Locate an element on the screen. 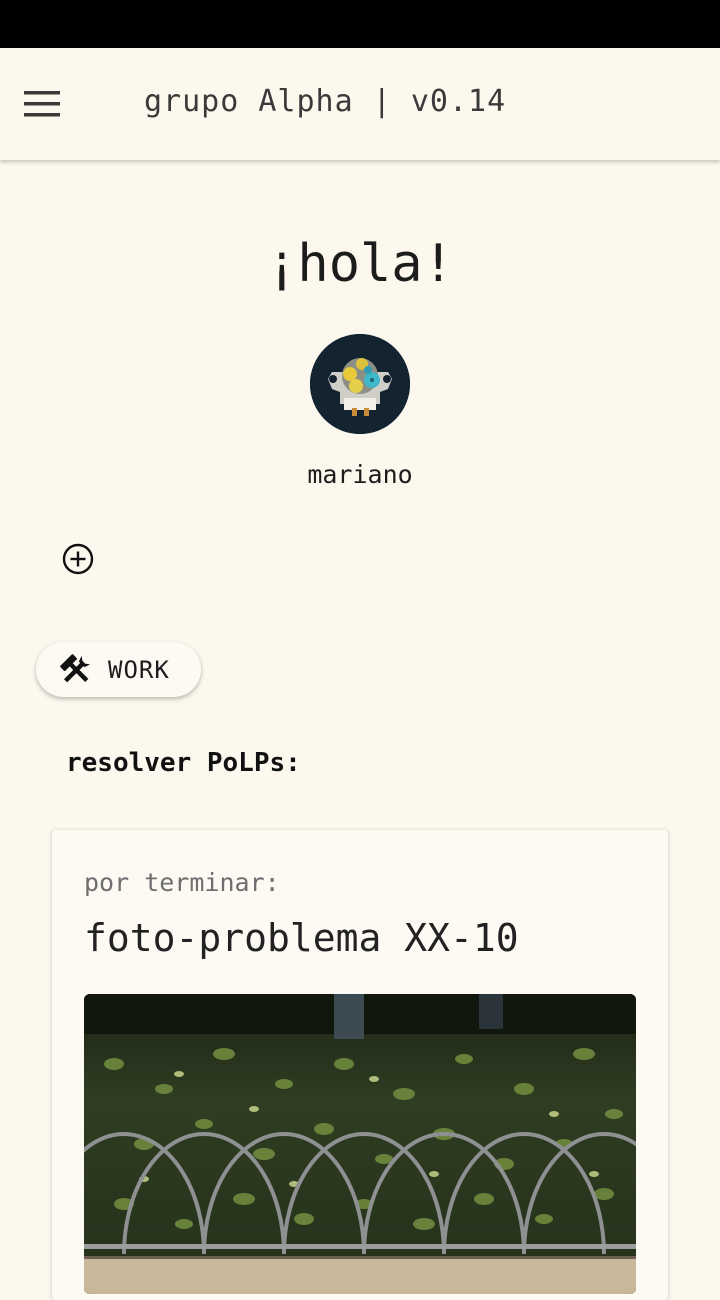 This screenshot has height=1300, width=720. system-status-bar is located at coordinates (360, 24).